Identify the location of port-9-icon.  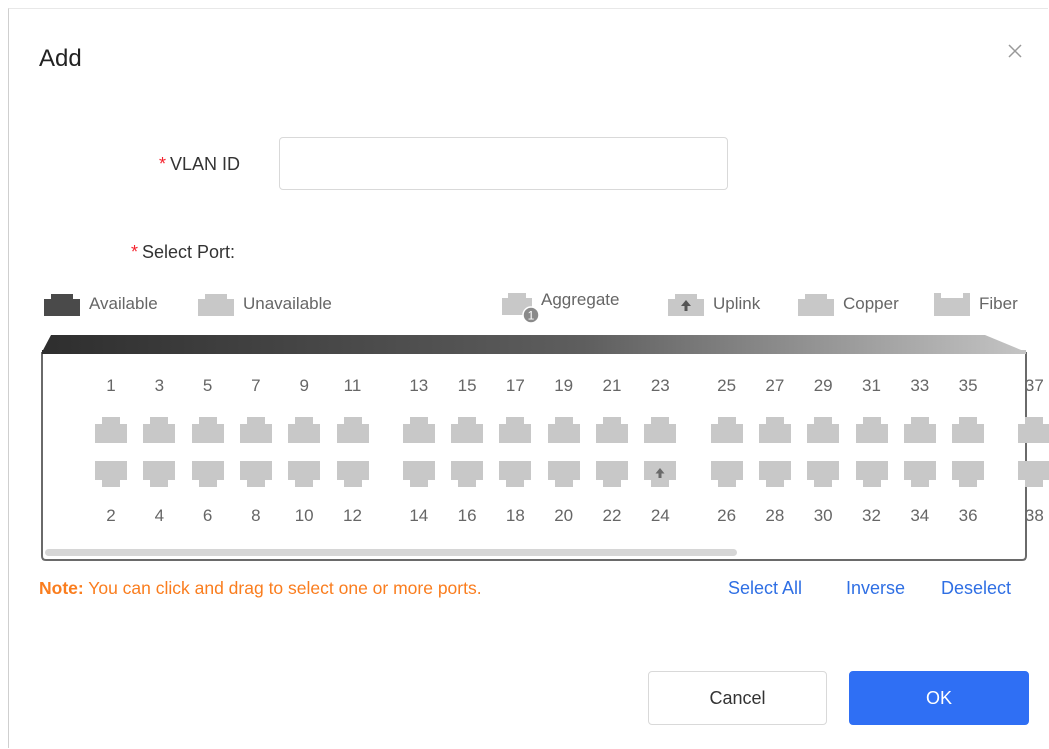
(304, 430).